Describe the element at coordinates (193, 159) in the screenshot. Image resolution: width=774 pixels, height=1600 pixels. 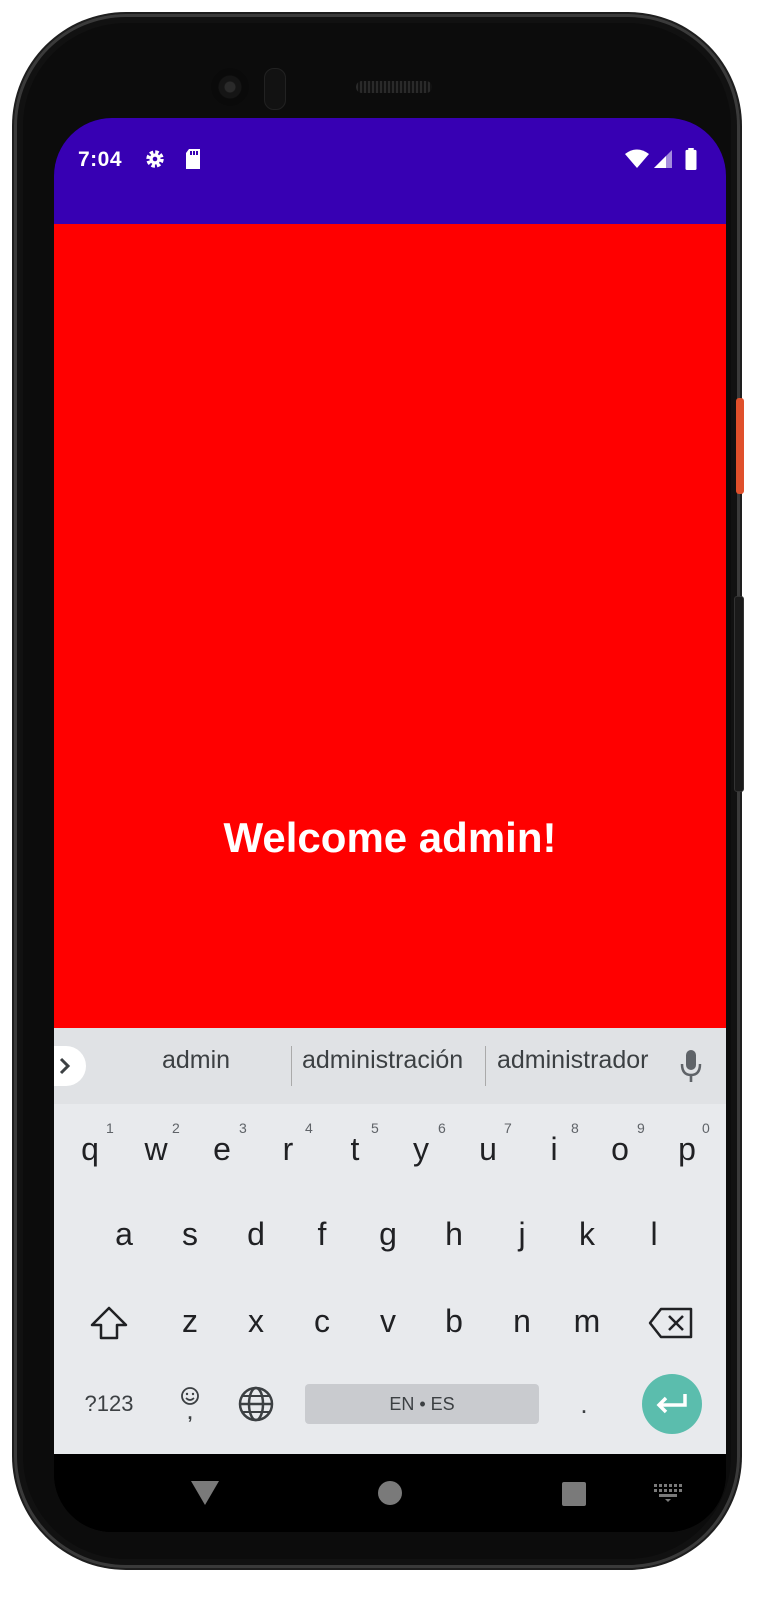
I see `sd-card-icon` at that location.